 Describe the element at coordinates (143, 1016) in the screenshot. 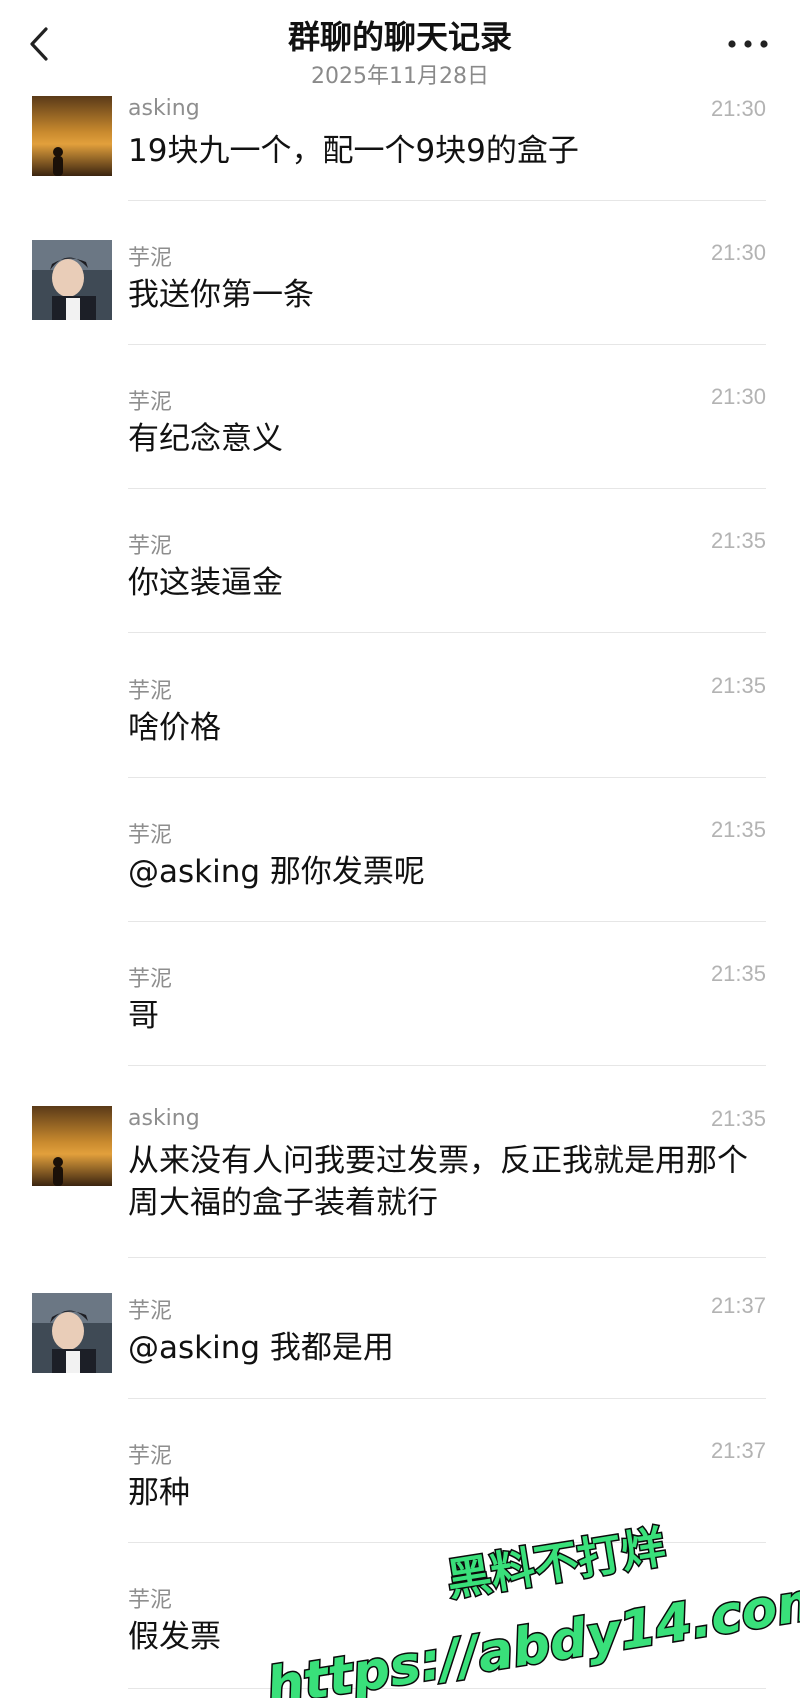

I see `message-text: 哥` at that location.